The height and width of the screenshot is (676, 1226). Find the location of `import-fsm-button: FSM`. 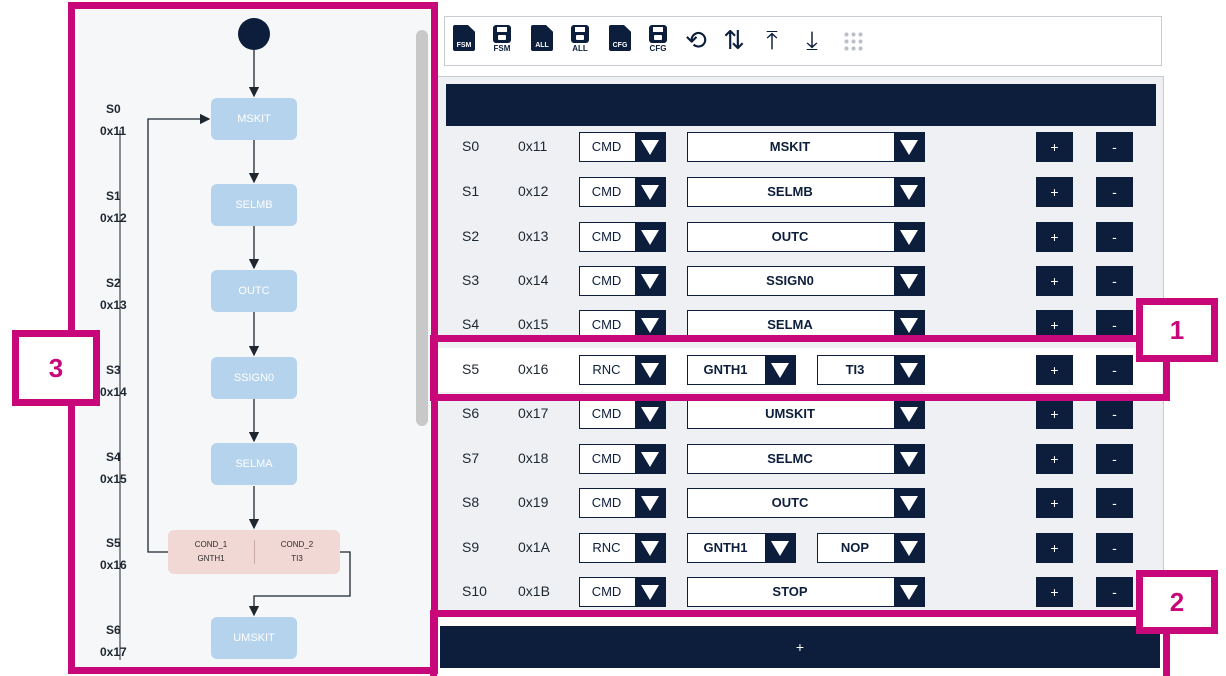

import-fsm-button: FSM is located at coordinates (464, 40).